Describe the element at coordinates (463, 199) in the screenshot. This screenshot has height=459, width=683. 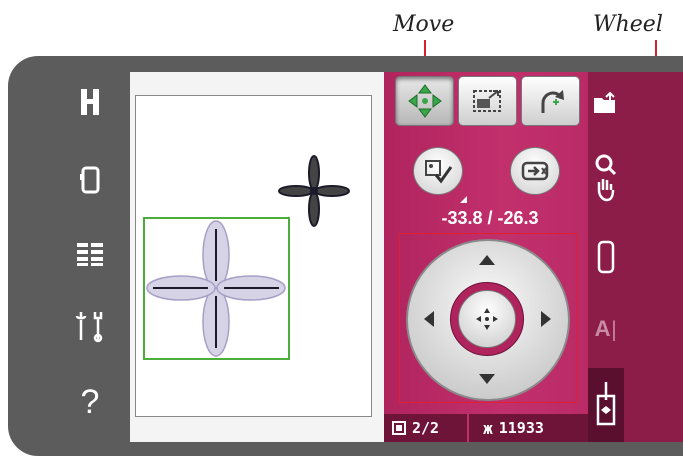
I see `check-button-indicator` at that location.